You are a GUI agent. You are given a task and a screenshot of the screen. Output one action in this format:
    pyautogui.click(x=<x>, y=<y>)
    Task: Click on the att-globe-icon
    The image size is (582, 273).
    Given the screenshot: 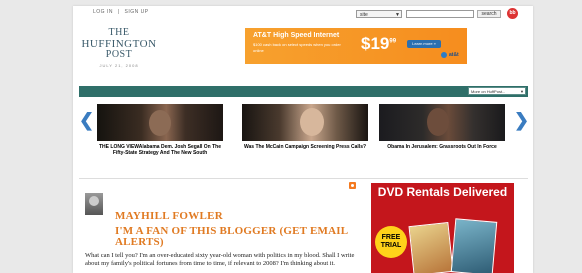 What is the action you would take?
    pyautogui.click(x=444, y=55)
    